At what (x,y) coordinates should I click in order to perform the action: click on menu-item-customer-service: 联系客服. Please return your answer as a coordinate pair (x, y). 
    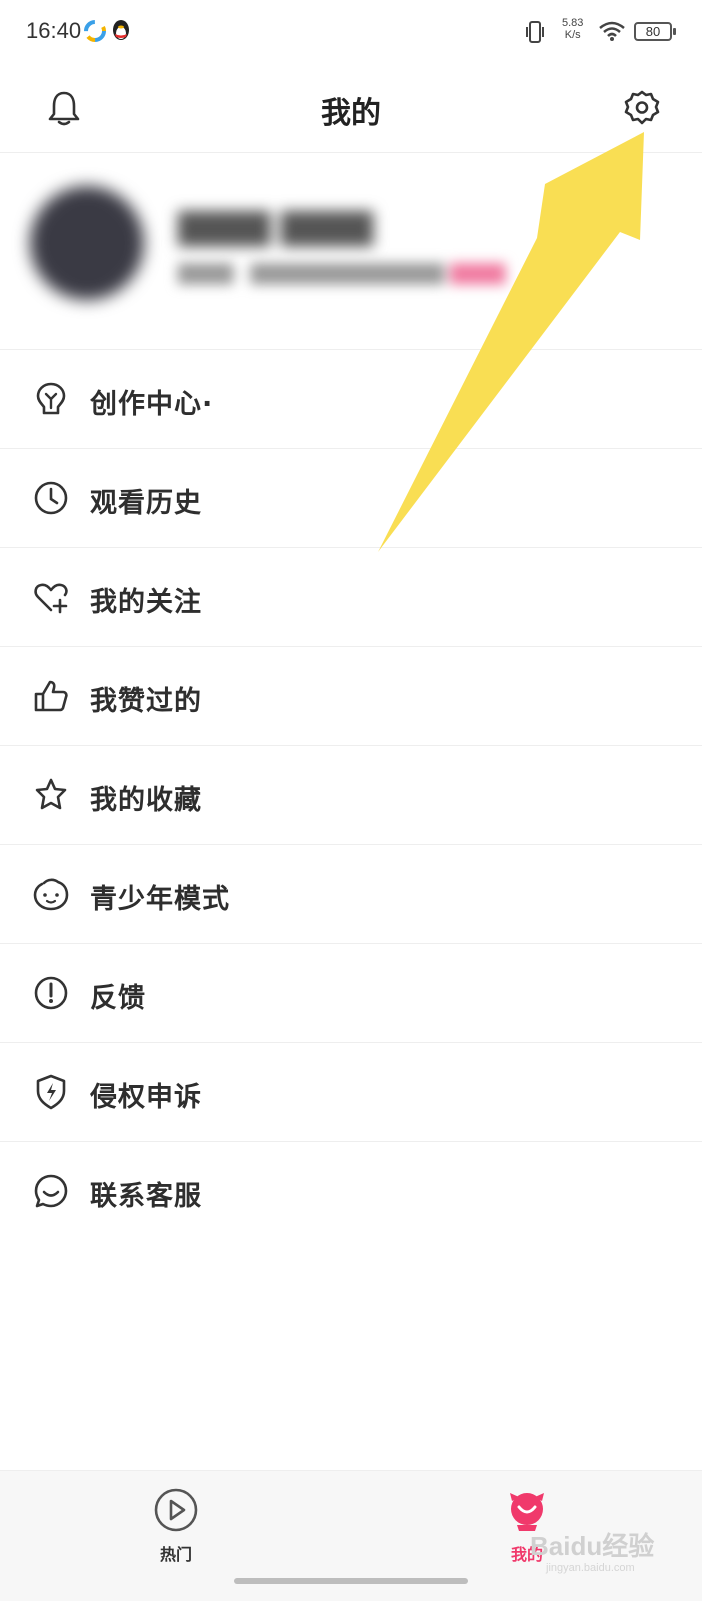
    Looking at the image, I should click on (351, 1191).